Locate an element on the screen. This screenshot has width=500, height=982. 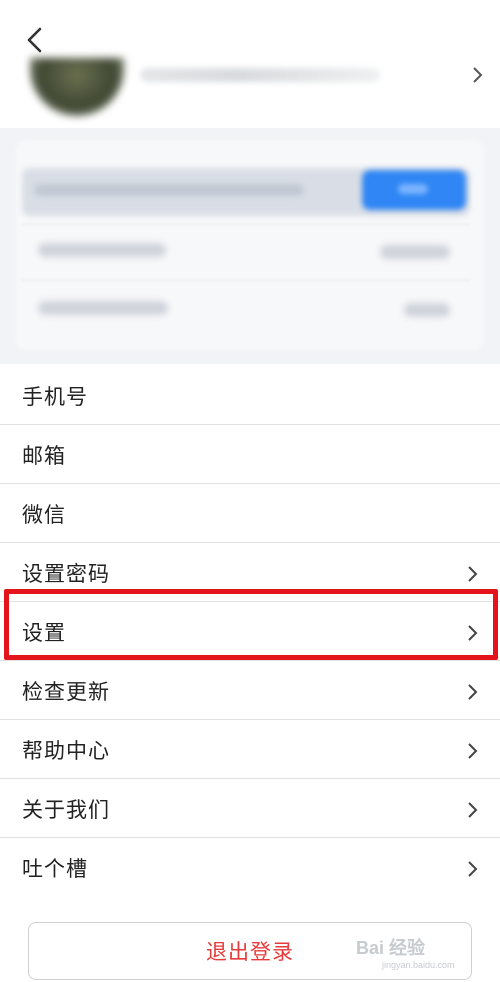
menu-item-label: 设置密码 is located at coordinates (66, 574).